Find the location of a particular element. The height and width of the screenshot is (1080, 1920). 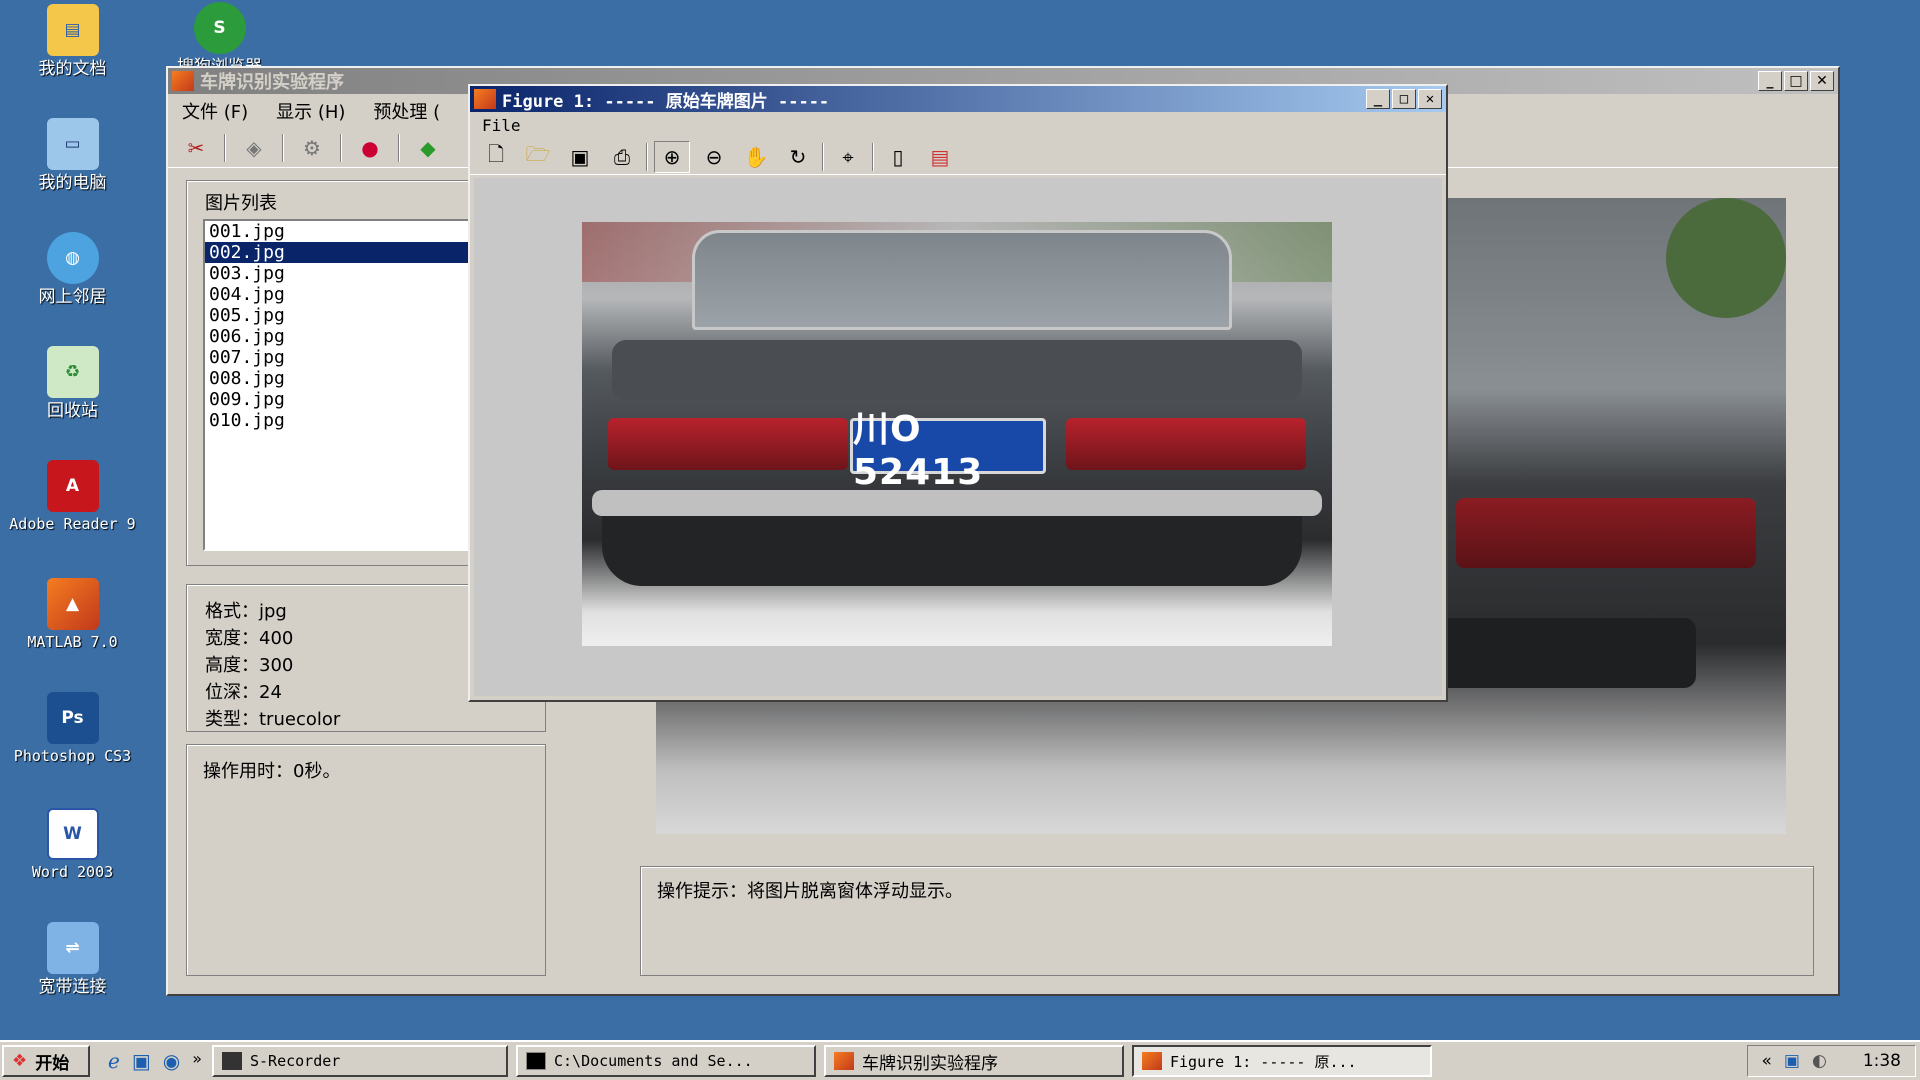

start-button: ❖ 开始 is located at coordinates (46, 1061).